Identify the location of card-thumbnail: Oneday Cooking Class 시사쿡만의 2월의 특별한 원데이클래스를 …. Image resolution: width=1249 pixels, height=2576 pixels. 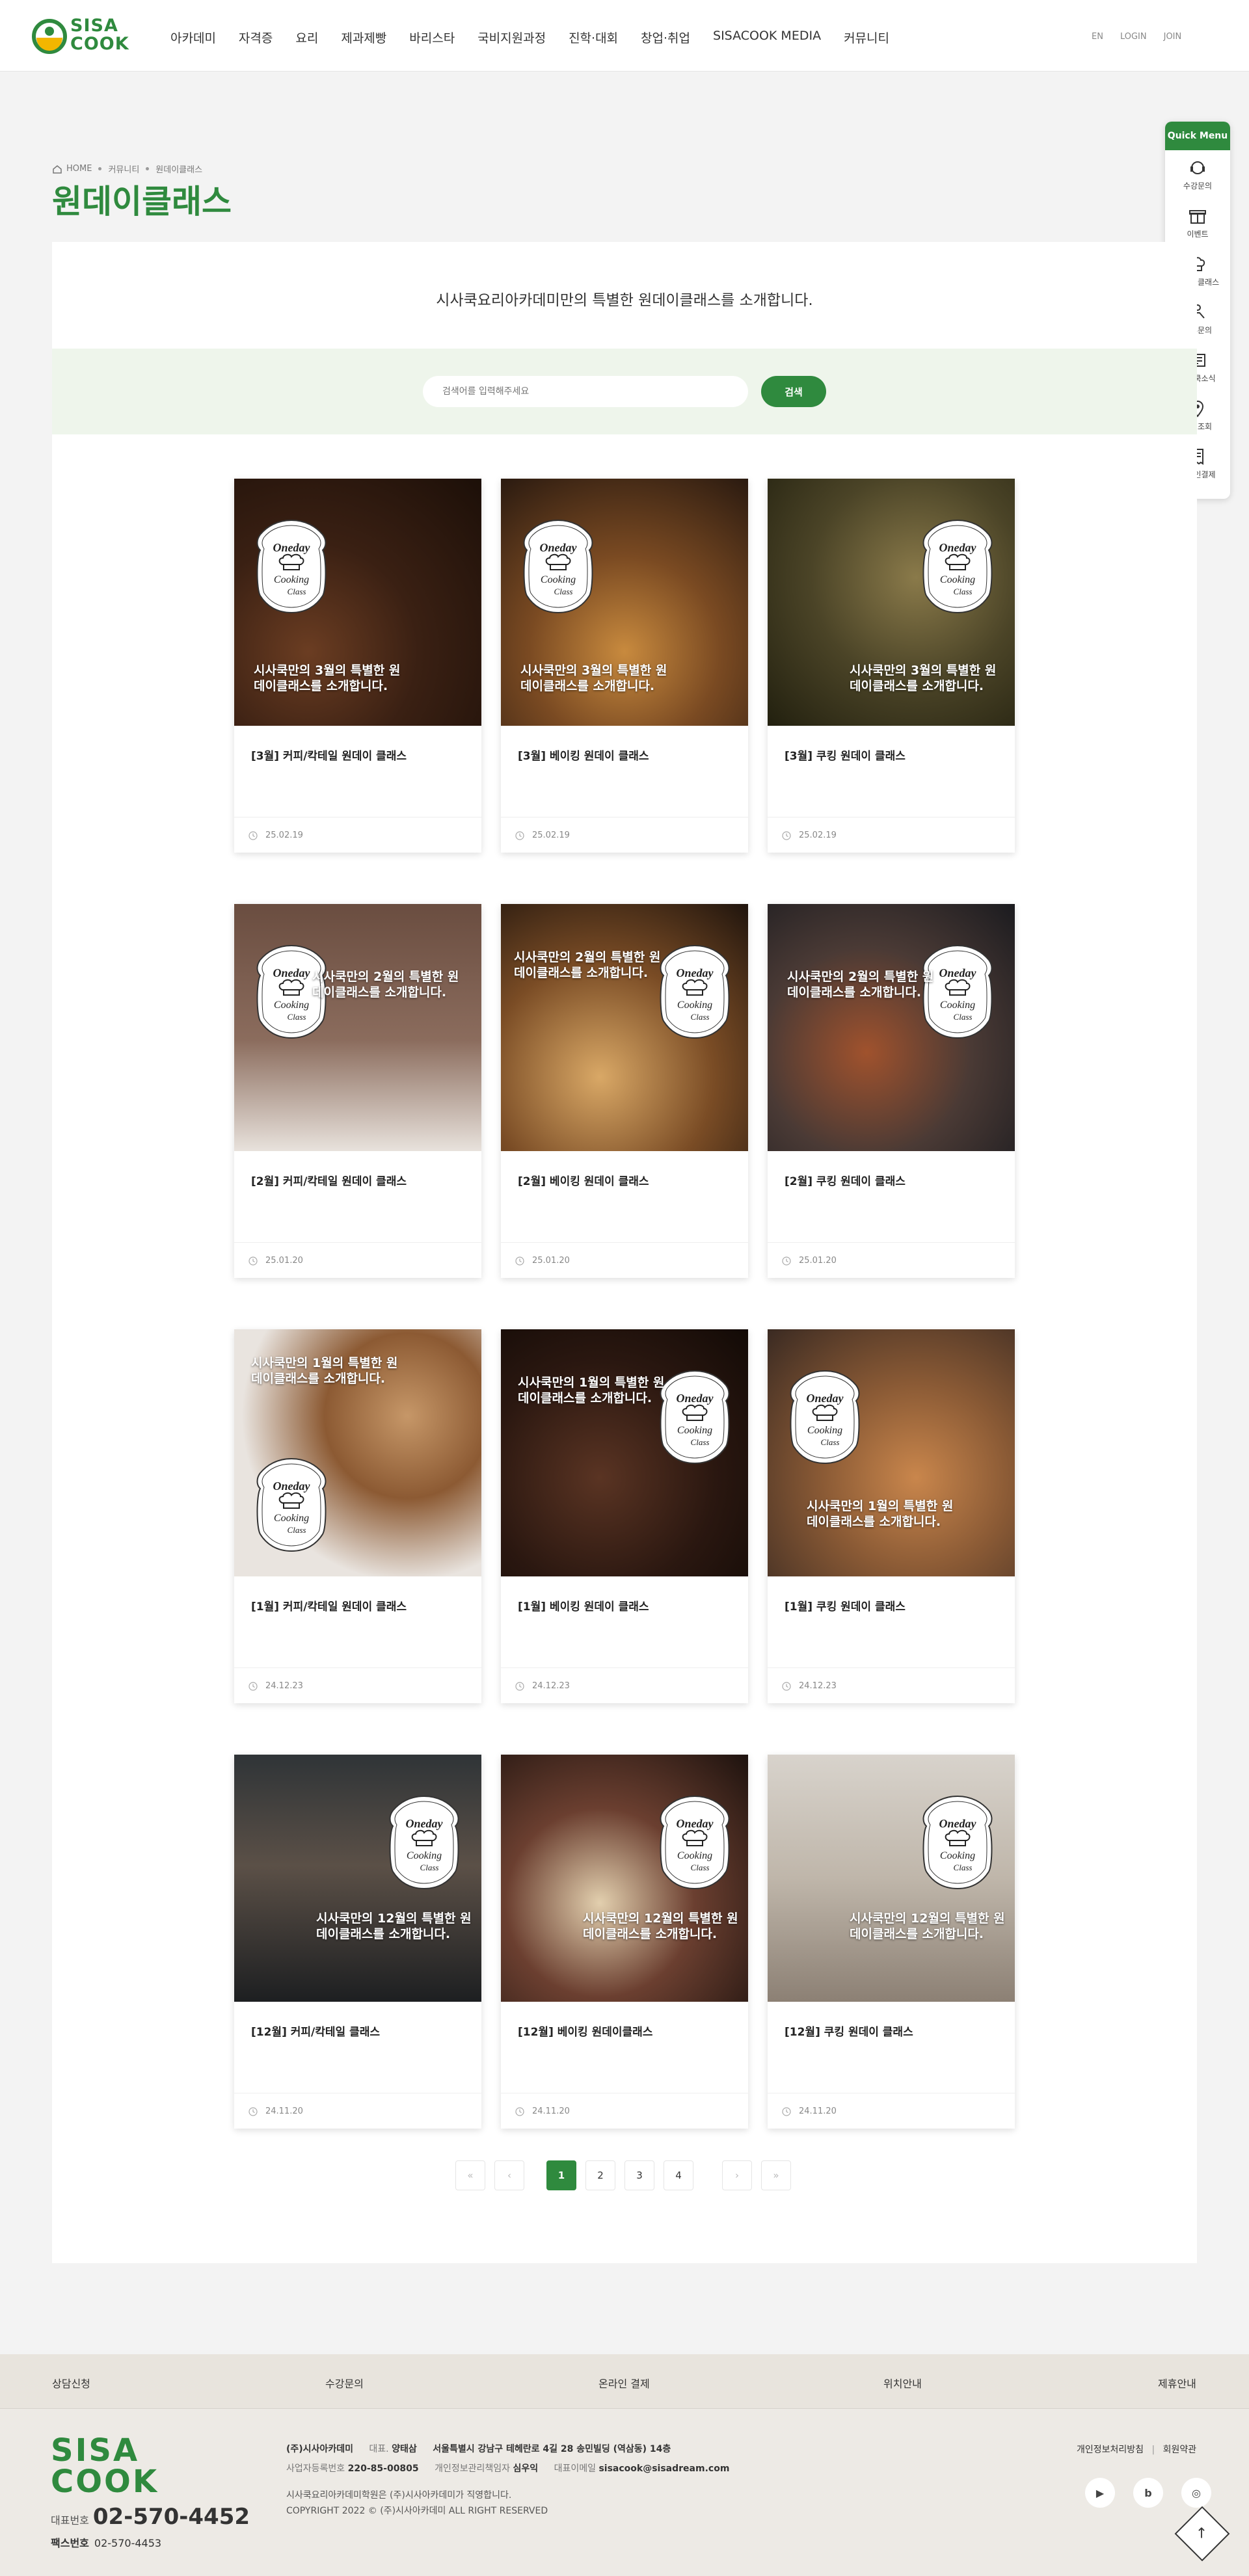
(891, 1027).